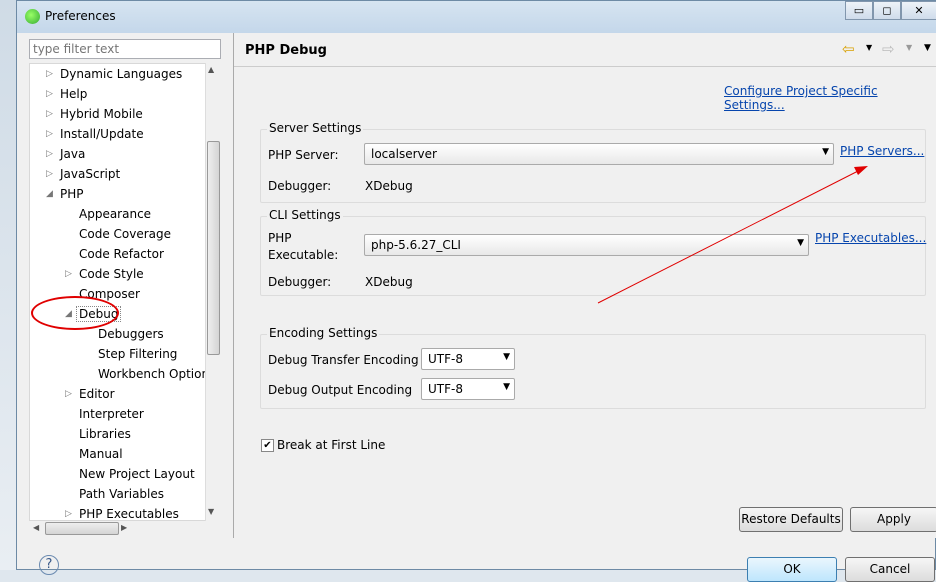  Describe the element at coordinates (887, 10) in the screenshot. I see `maximize-button: ◻` at that location.